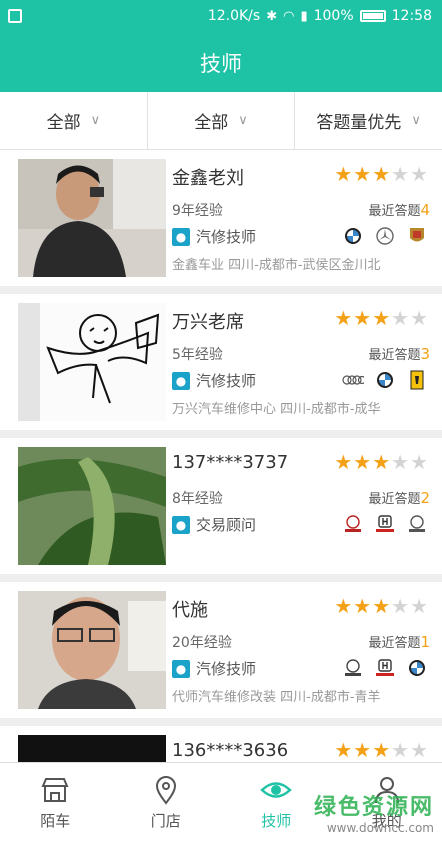  I want to click on status-bar-right: 12.0K/s ✱ ◠ ▮ 100% 12:58, so click(320, 16).